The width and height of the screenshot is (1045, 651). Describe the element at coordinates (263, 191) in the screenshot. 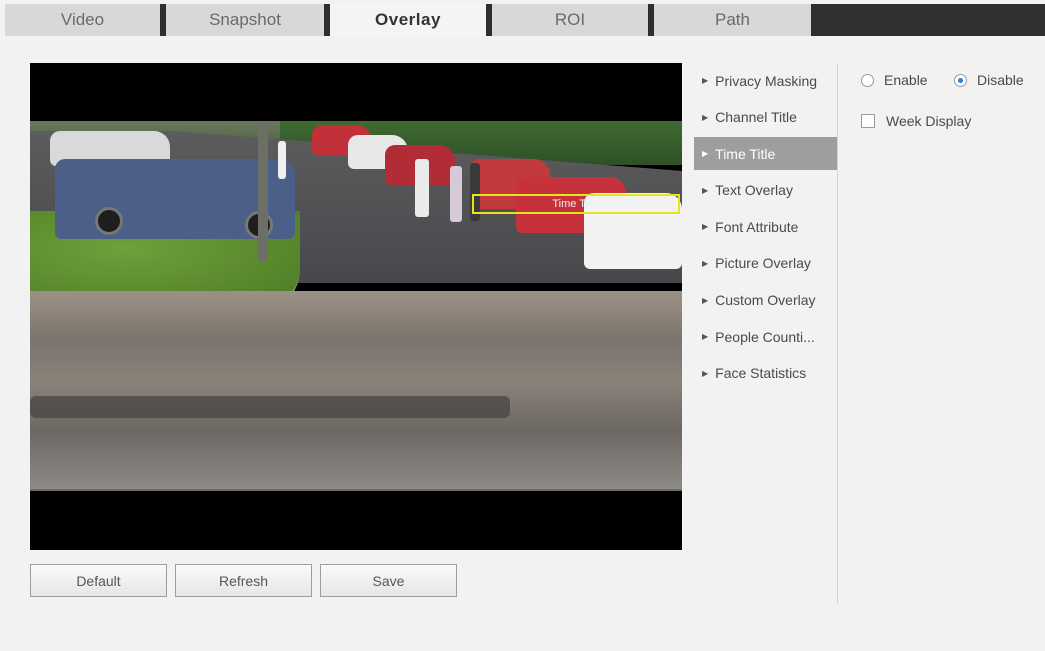

I see `tree-trunk` at that location.